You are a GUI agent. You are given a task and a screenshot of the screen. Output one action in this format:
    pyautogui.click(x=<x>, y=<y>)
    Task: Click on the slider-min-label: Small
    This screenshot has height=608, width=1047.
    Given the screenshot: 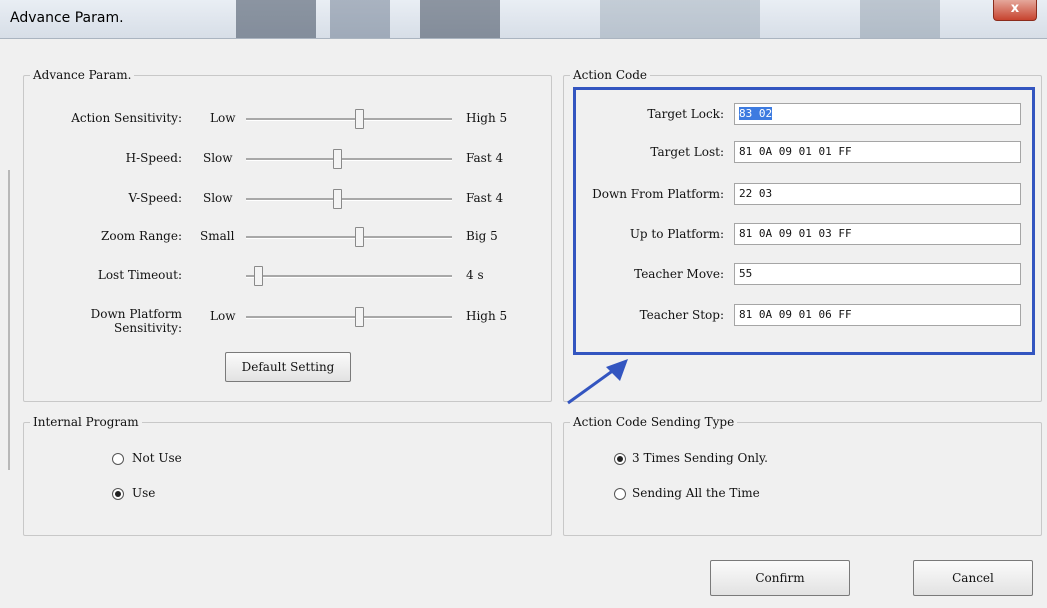 What is the action you would take?
    pyautogui.click(x=217, y=236)
    